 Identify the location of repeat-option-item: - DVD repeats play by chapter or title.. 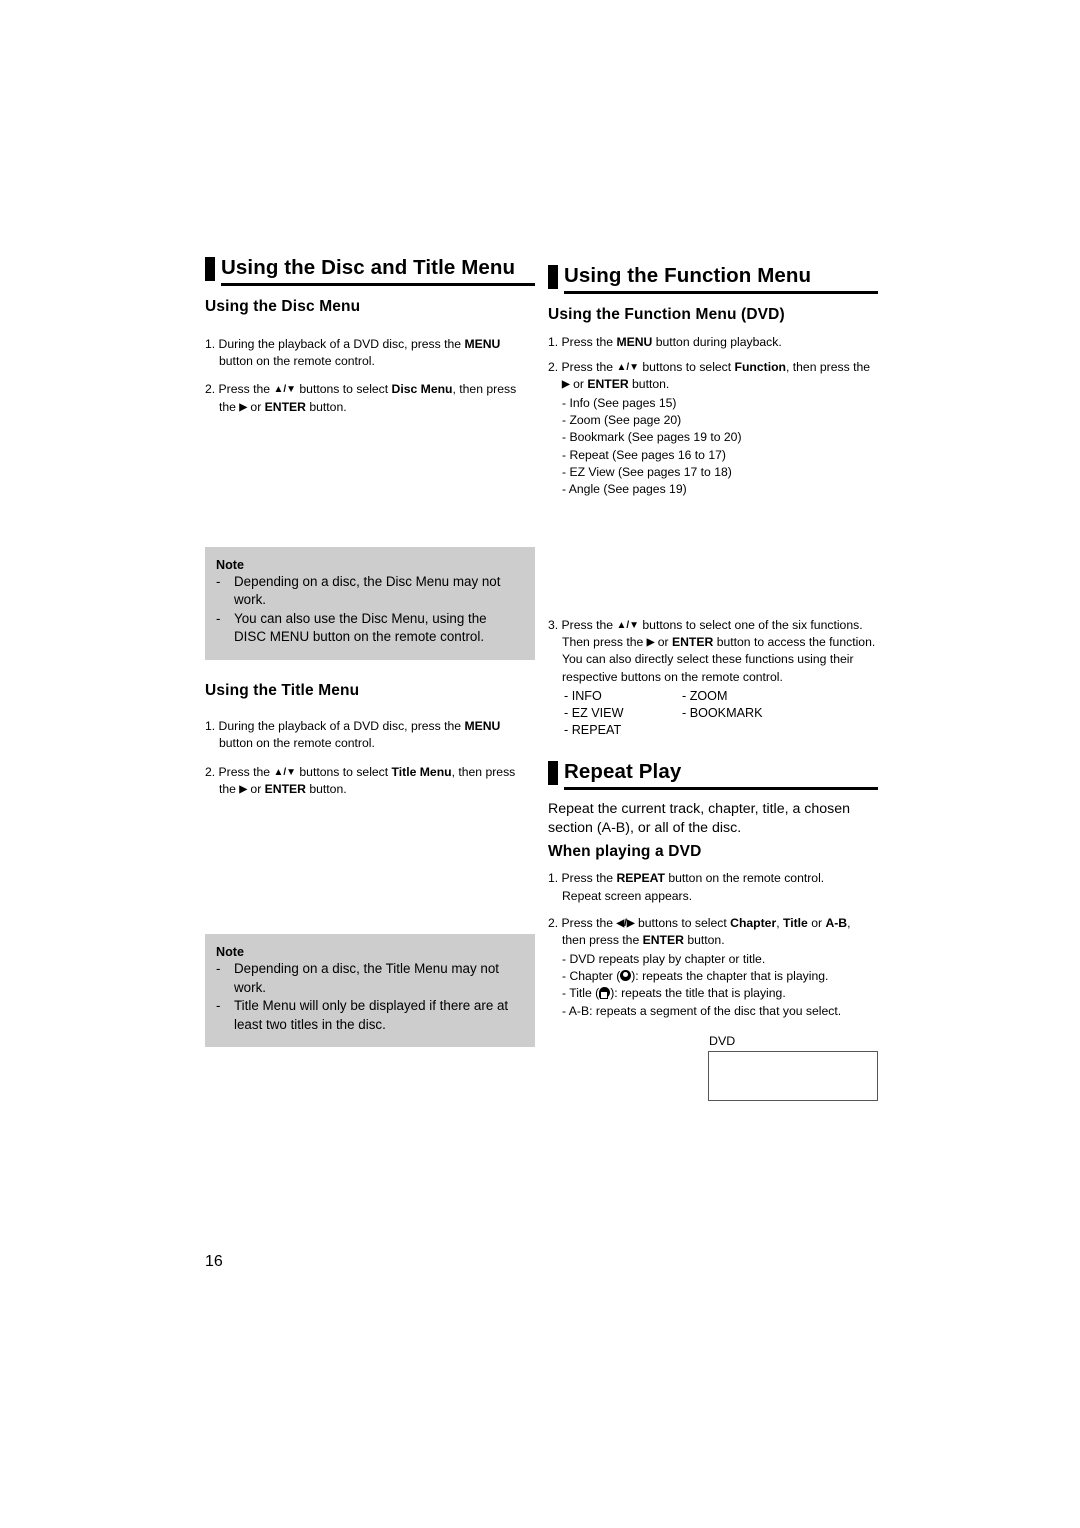
(664, 958).